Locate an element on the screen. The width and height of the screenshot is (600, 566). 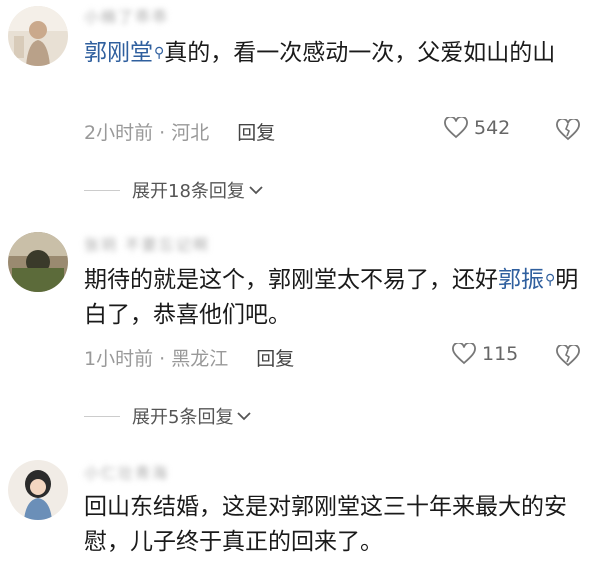
username: 张玥 不要忘记啊 is located at coordinates (174, 245).